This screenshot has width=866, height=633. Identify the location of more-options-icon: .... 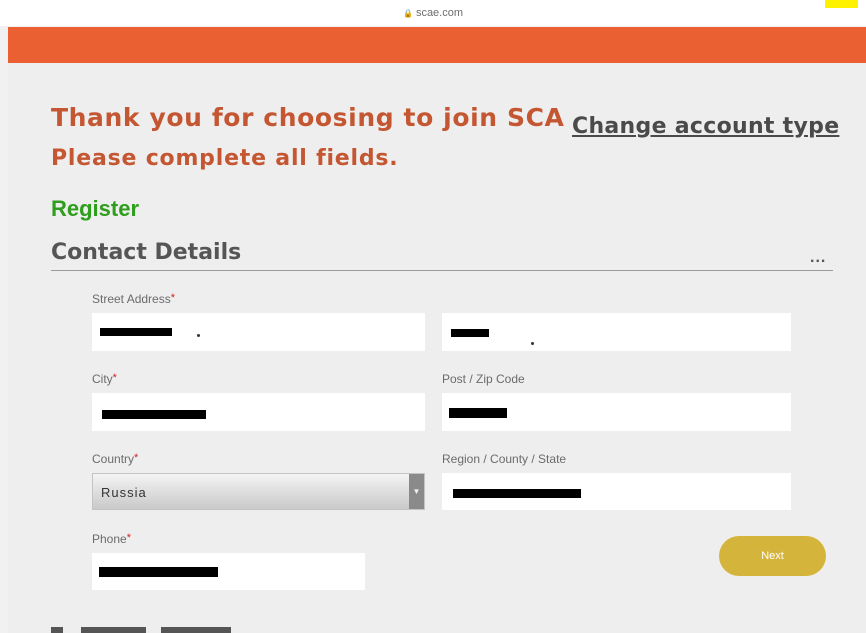
(818, 258).